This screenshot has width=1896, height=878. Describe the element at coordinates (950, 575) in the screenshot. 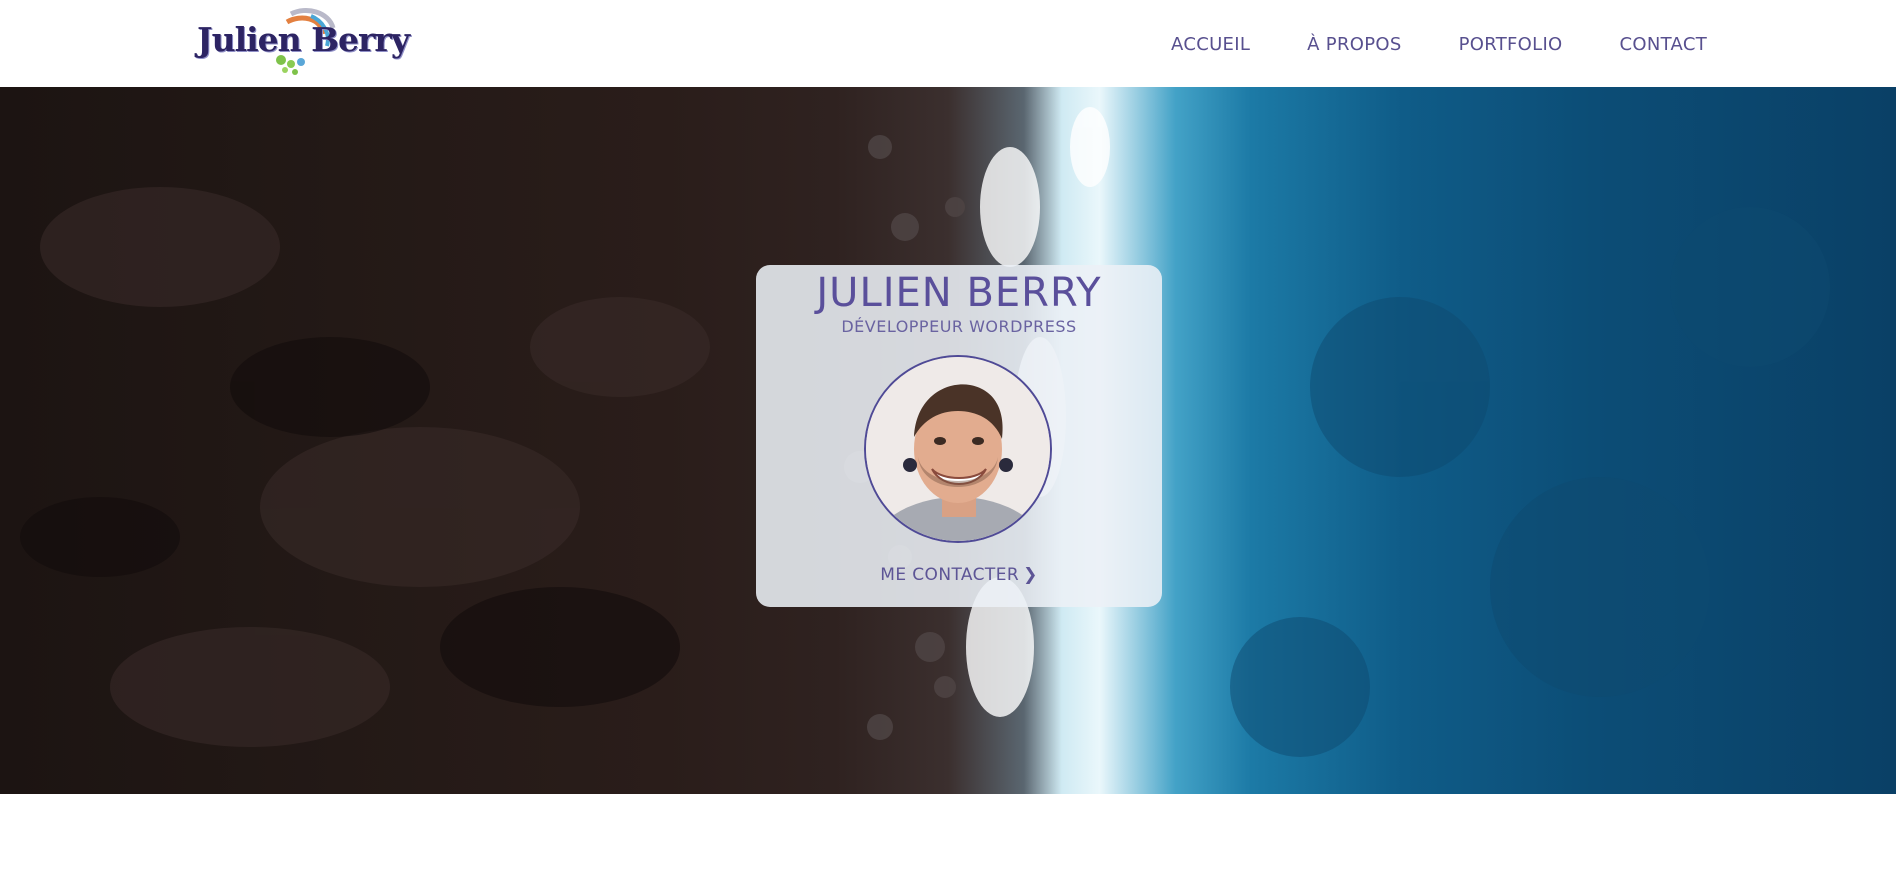

I see `contact-cta-label: ME CONTACTER` at that location.